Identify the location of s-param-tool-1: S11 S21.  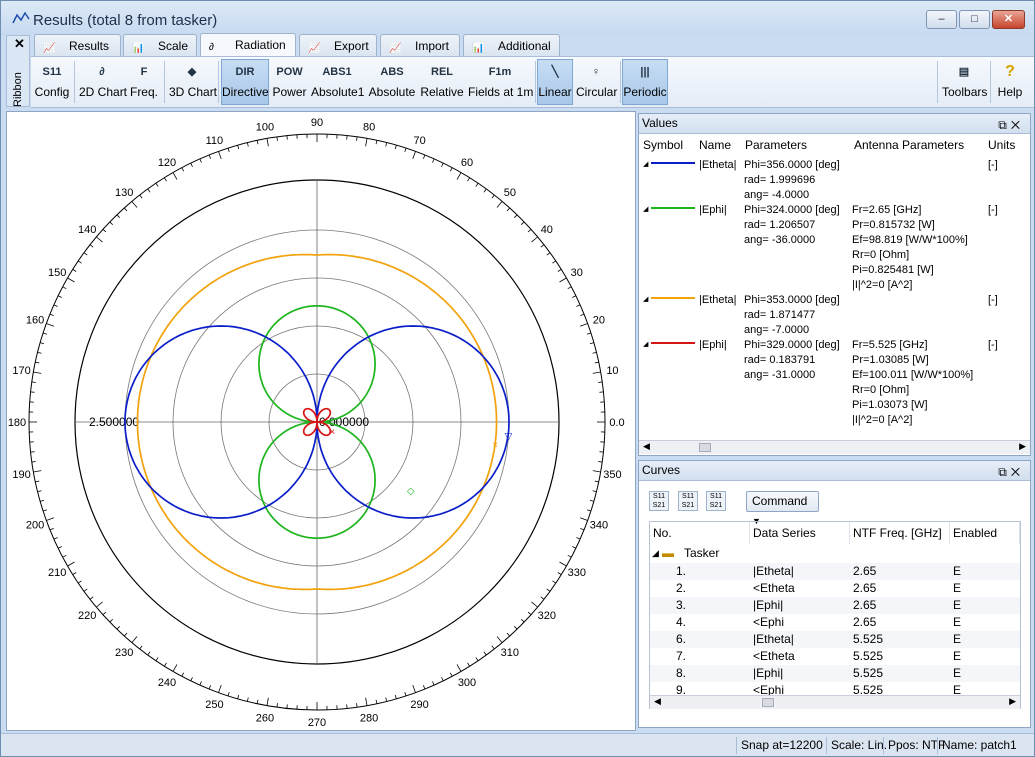
(659, 501).